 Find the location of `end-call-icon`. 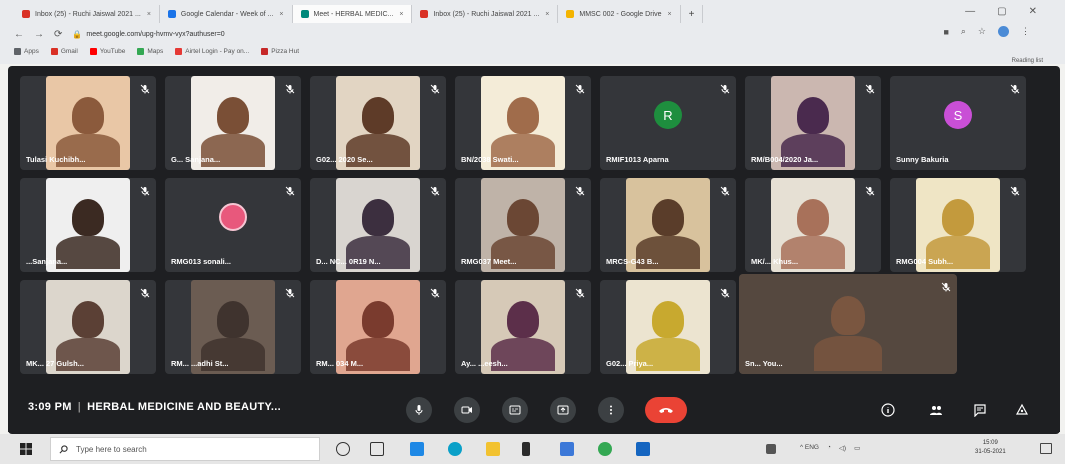

end-call-icon is located at coordinates (666, 410).